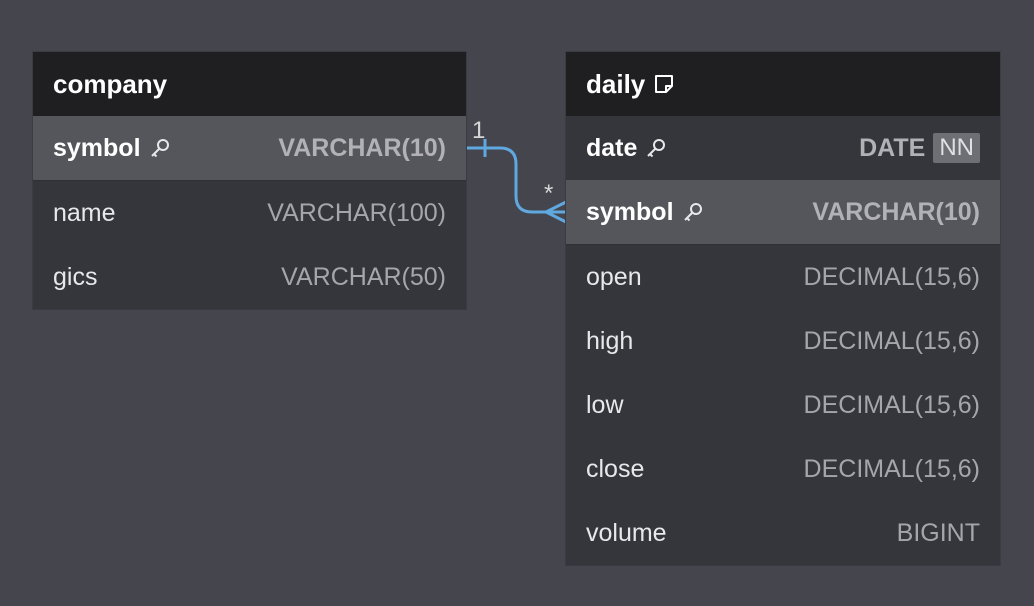  What do you see at coordinates (892, 147) in the screenshot?
I see `column-type-text: DATE` at bounding box center [892, 147].